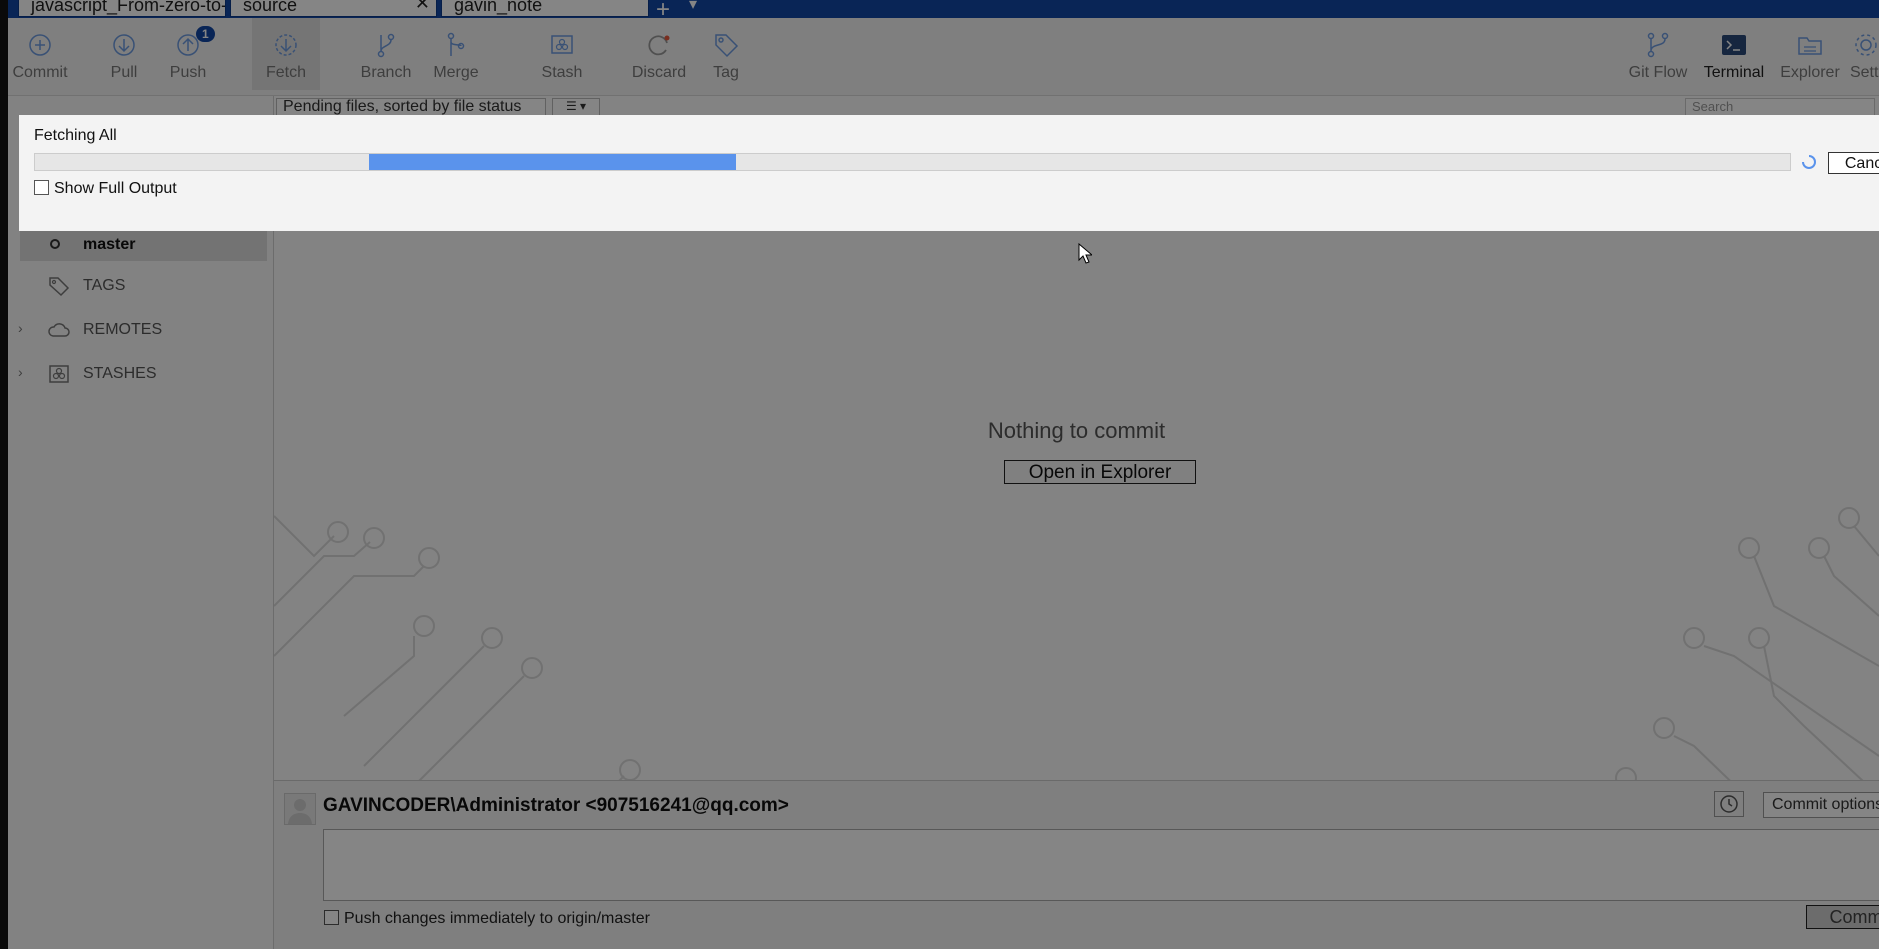 The height and width of the screenshot is (949, 1879). What do you see at coordinates (1085, 253) in the screenshot?
I see `mouse-cursor-icon` at bounding box center [1085, 253].